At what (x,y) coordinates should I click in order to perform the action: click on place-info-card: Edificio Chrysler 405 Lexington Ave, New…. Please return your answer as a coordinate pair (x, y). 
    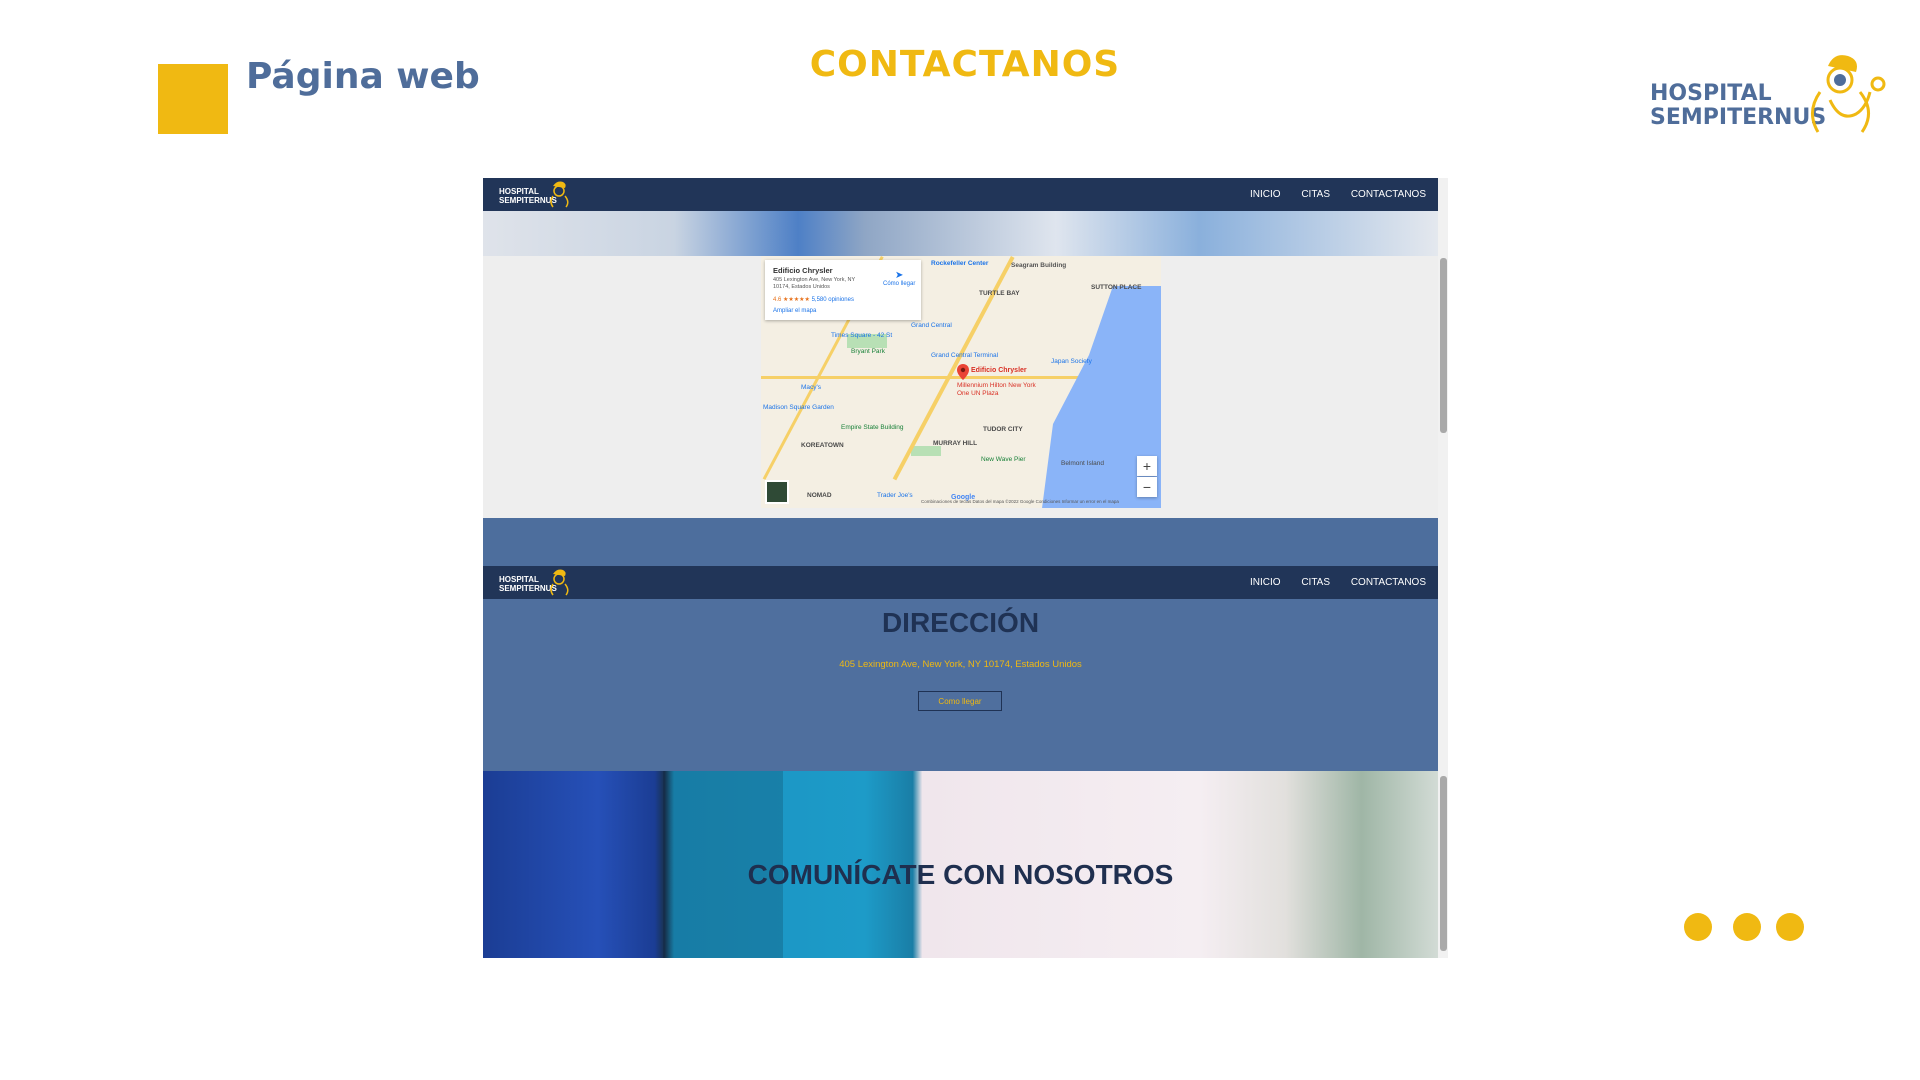
    Looking at the image, I should click on (843, 290).